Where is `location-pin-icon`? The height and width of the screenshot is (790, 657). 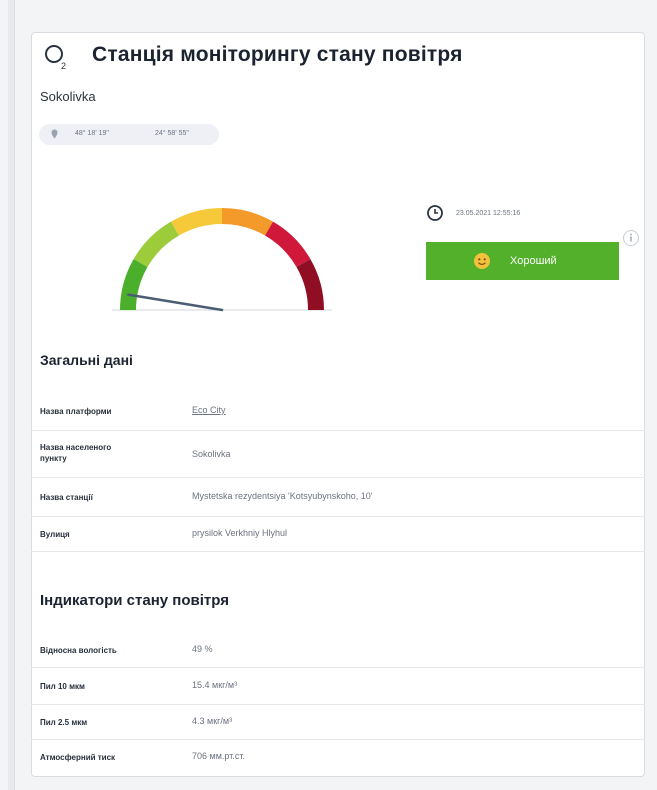 location-pin-icon is located at coordinates (54, 134).